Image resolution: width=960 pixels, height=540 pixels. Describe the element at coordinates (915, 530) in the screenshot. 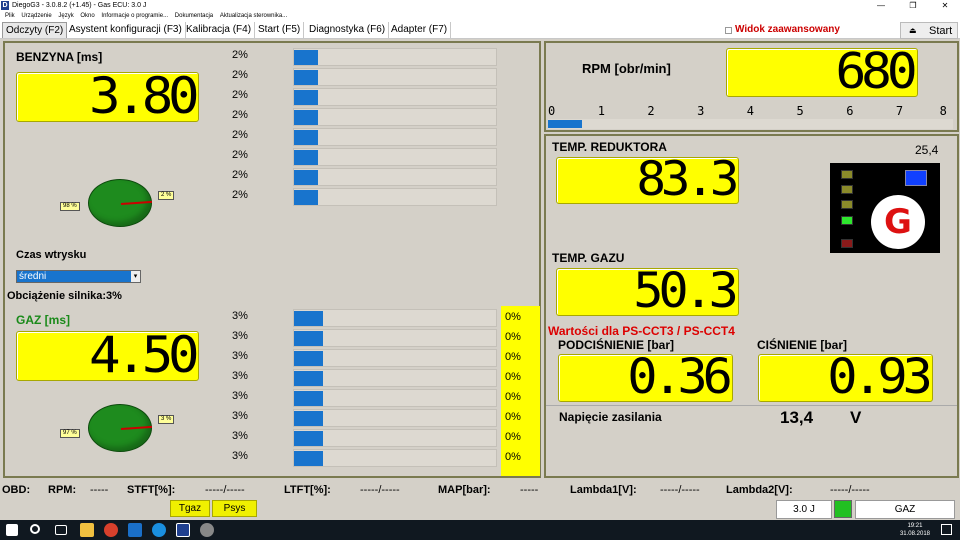

I see `system-clock: 19:21 31.08.2018` at that location.